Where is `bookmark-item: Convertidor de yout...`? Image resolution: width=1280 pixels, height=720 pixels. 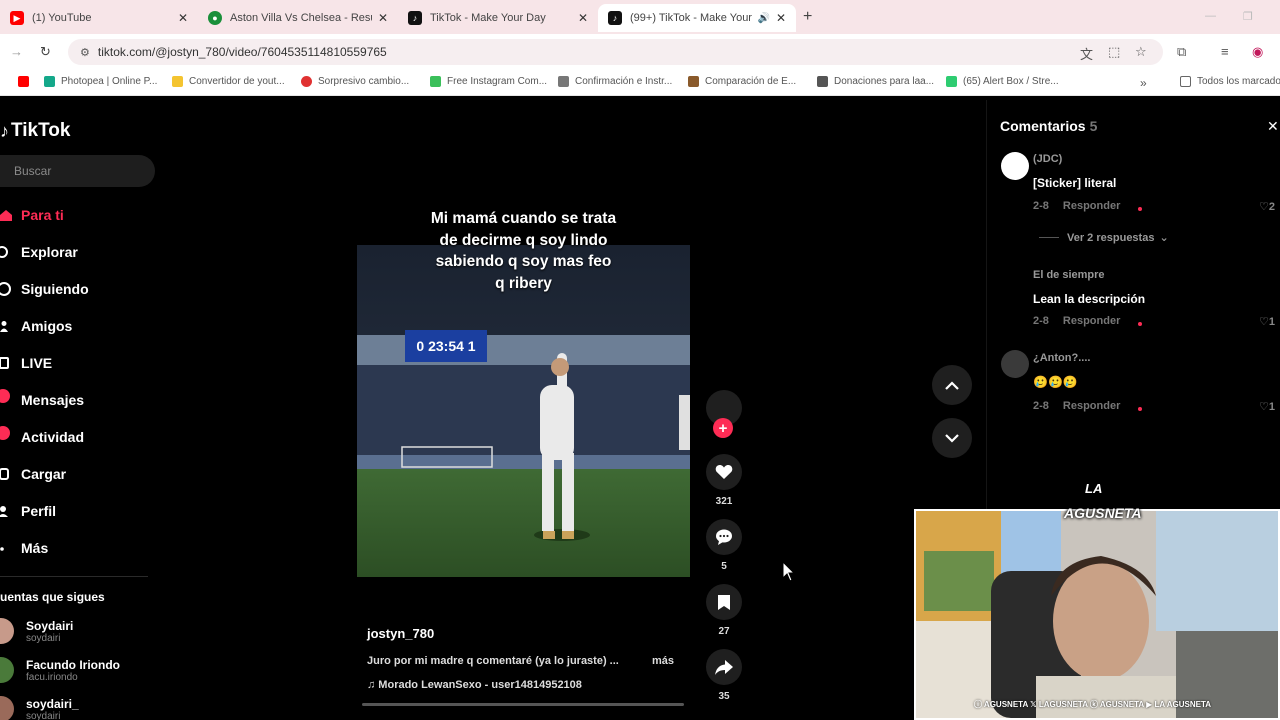 bookmark-item: Convertidor de yout... is located at coordinates (228, 81).